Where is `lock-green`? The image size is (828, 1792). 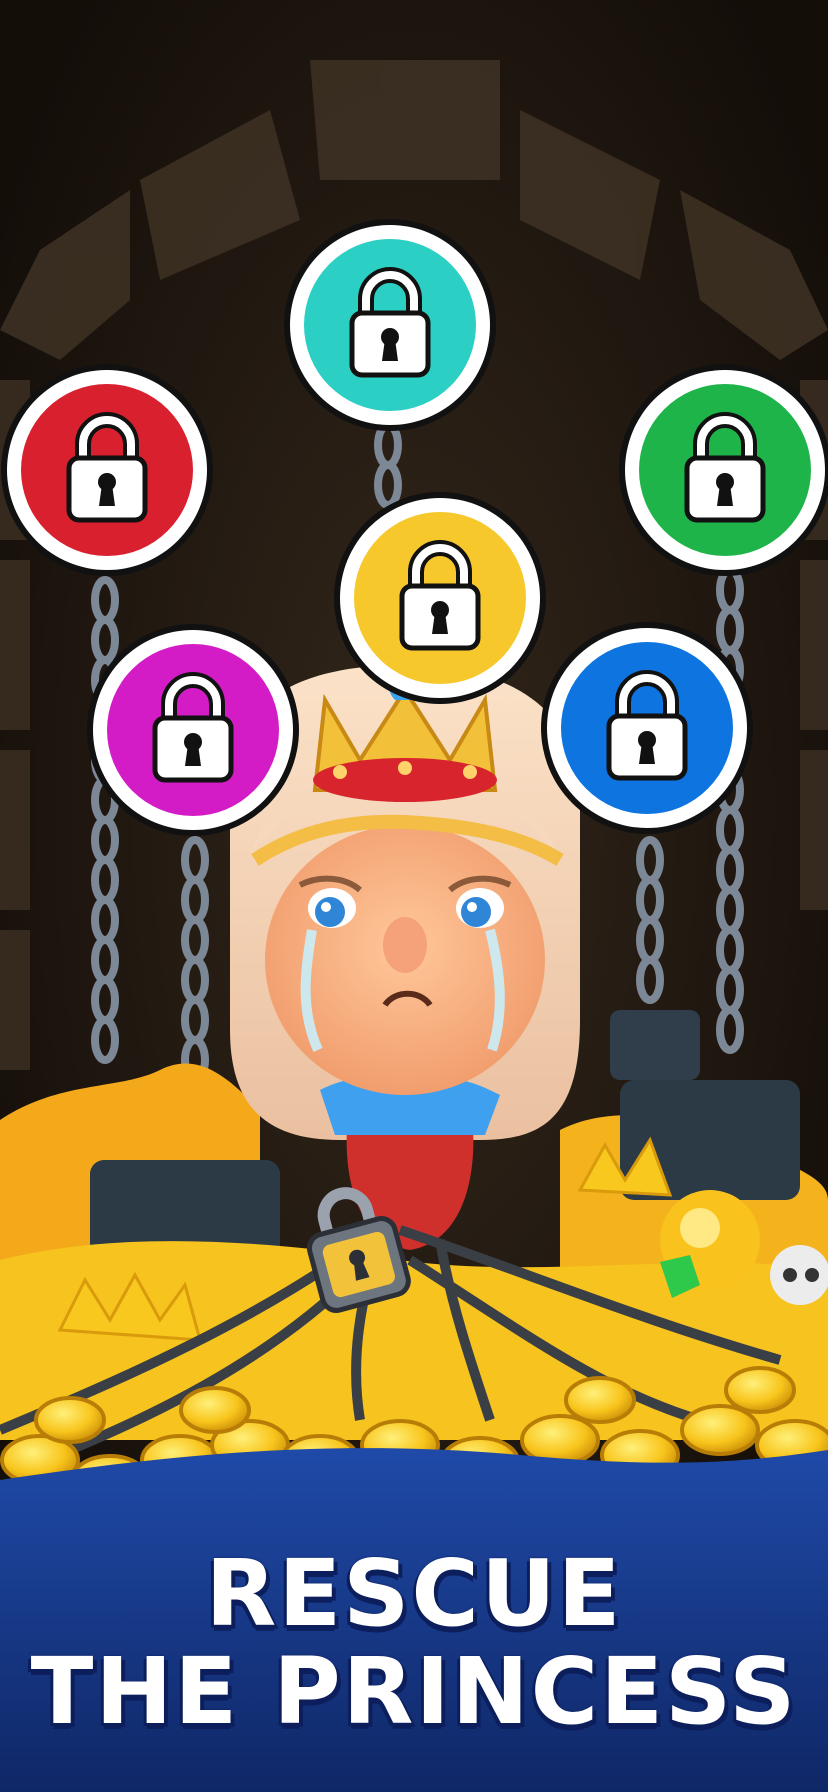 lock-green is located at coordinates (723, 470).